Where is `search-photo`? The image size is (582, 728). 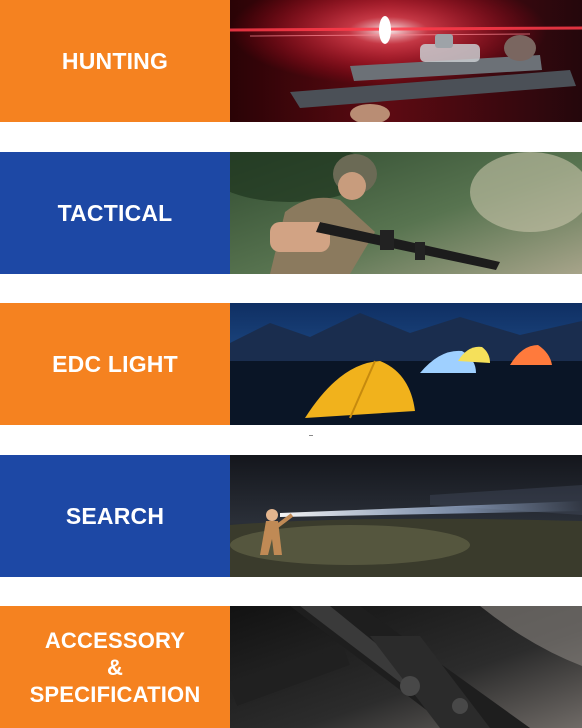 search-photo is located at coordinates (406, 516).